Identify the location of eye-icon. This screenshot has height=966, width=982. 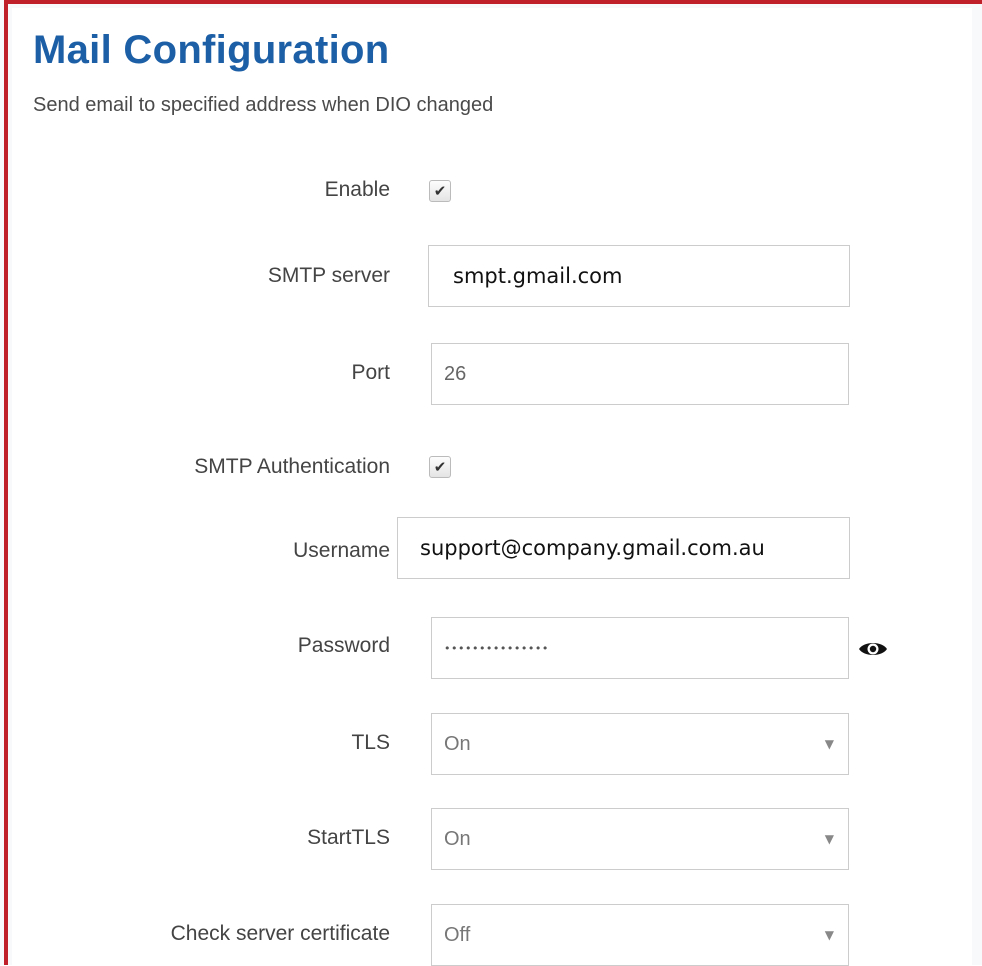
(873, 651).